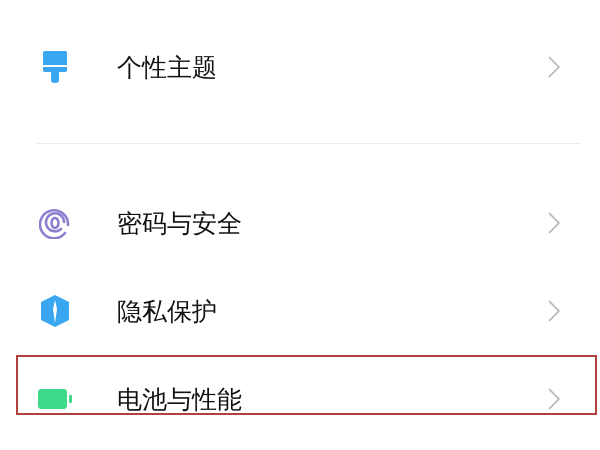  Describe the element at coordinates (55, 67) in the screenshot. I see `paint-brush-icon` at that location.